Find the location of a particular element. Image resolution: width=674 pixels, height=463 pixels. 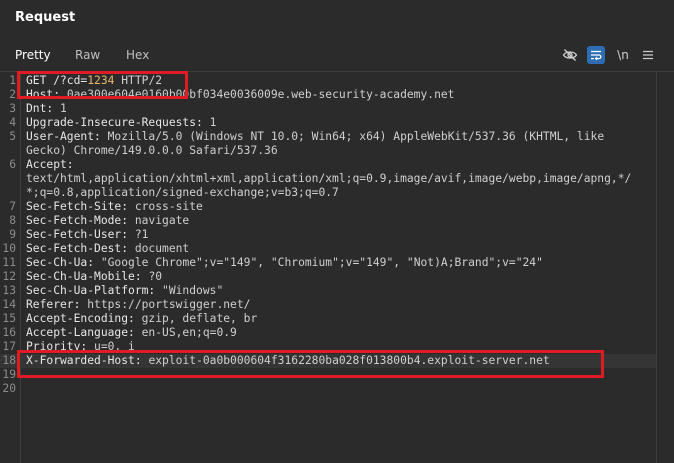

line-content: Priority: u=0, i is located at coordinates (80, 347).